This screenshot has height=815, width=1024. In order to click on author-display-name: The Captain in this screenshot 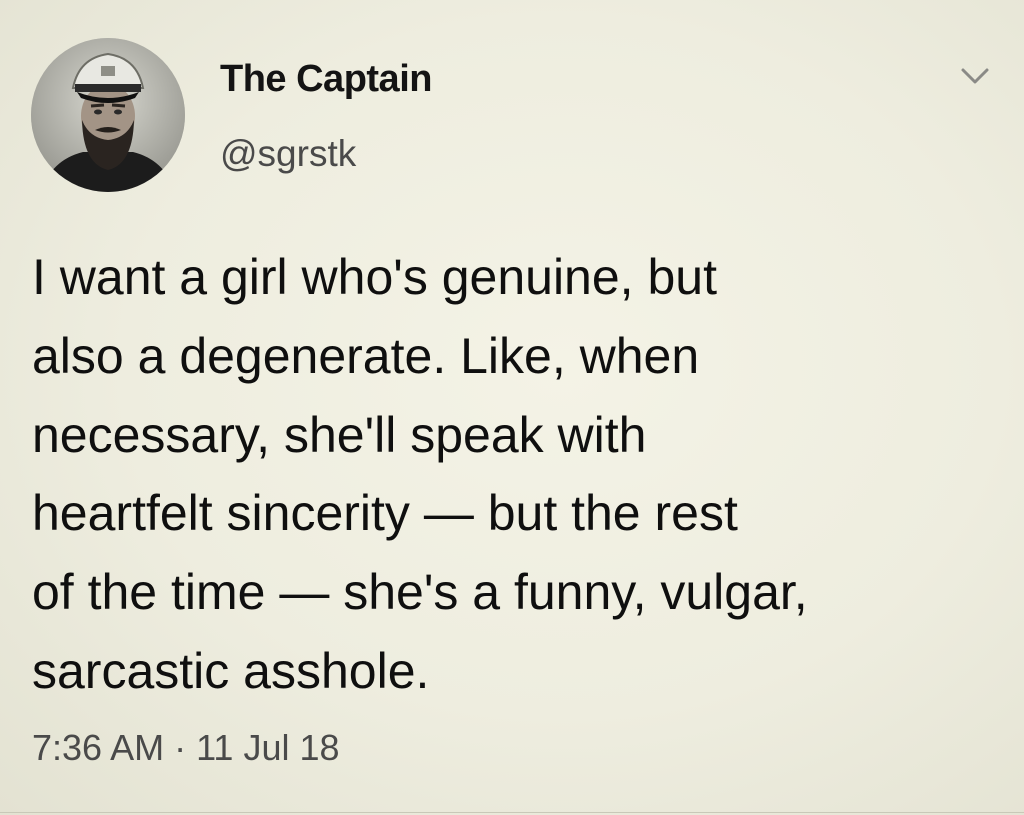, I will do `click(326, 79)`.